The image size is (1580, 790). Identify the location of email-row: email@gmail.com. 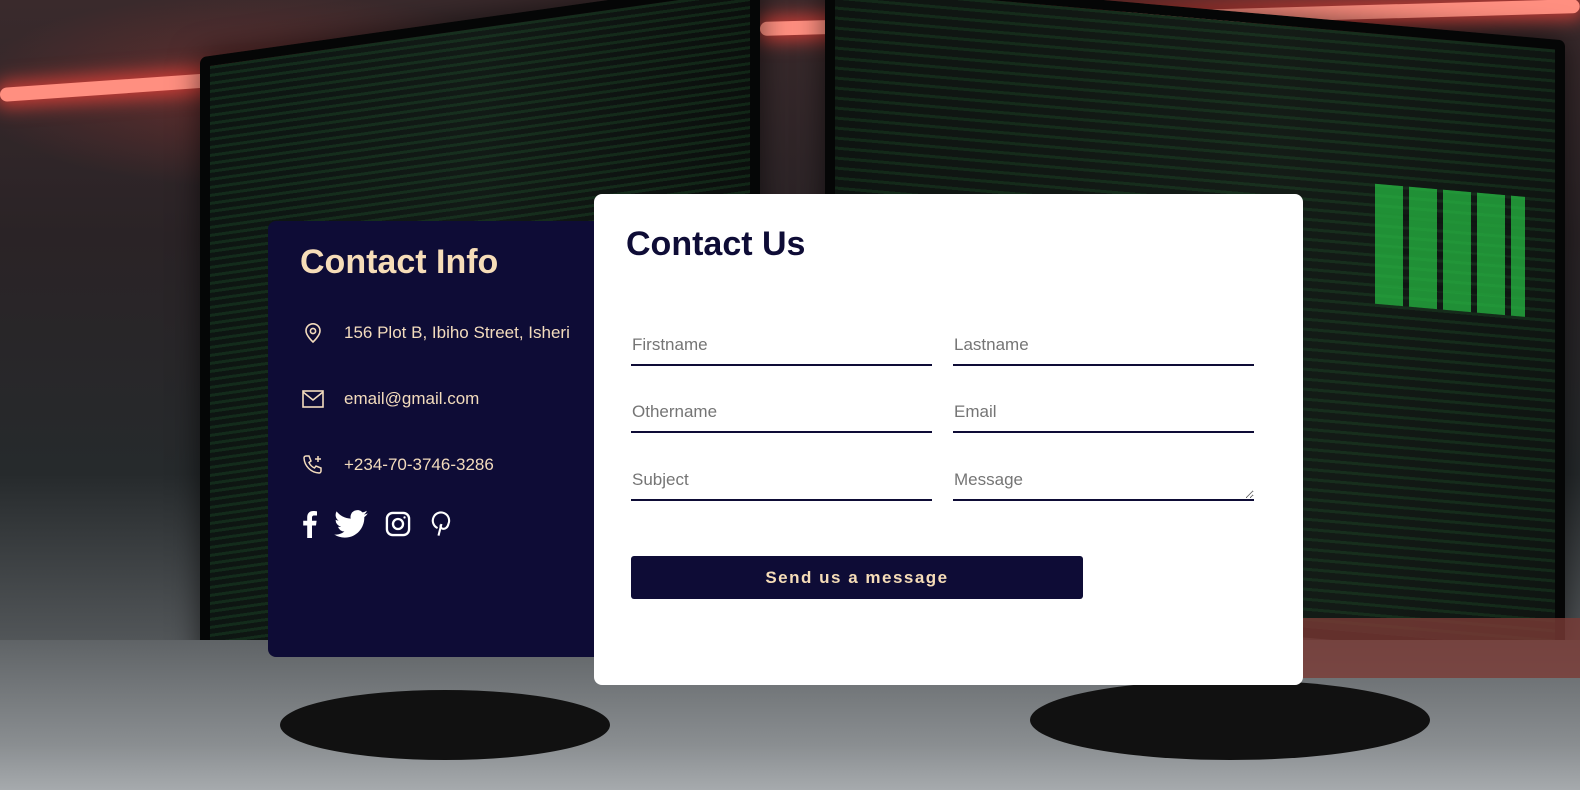
(438, 399).